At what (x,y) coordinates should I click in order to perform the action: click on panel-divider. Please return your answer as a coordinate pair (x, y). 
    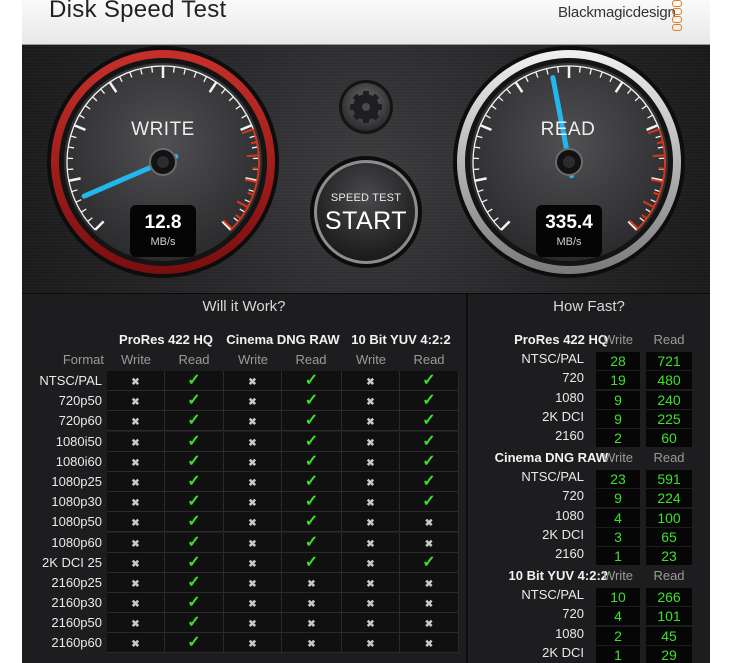
    Looking at the image, I should click on (366, 293).